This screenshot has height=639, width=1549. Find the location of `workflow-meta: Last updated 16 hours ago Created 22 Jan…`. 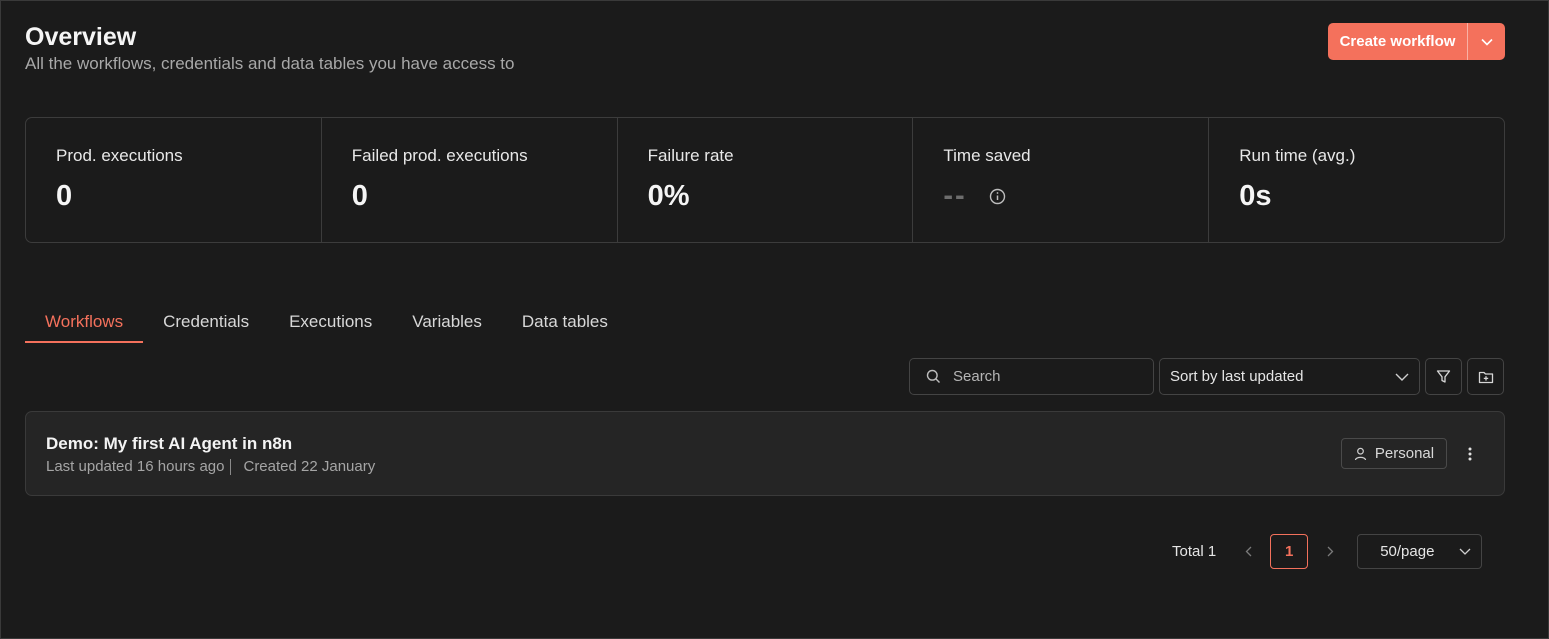

workflow-meta: Last updated 16 hours ago Created 22 Jan… is located at coordinates (210, 466).